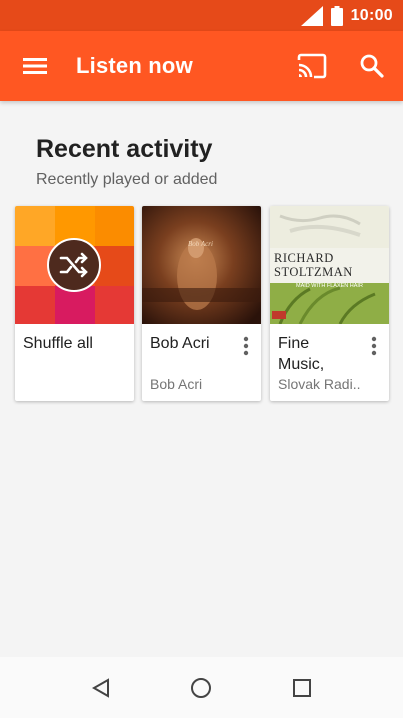 This screenshot has height=718, width=403. I want to click on status-bar: 10:00, so click(201, 15).